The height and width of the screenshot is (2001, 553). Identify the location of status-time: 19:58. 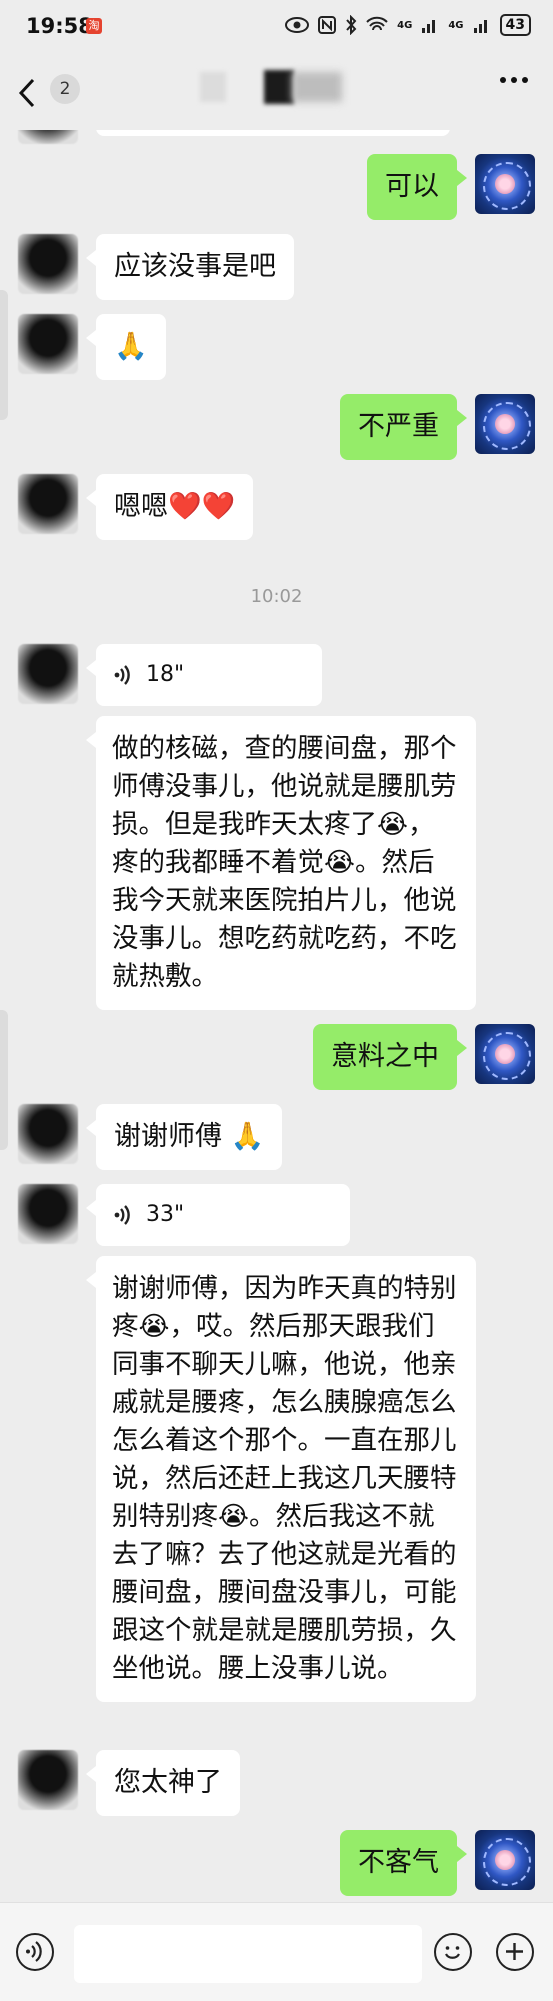
(59, 26).